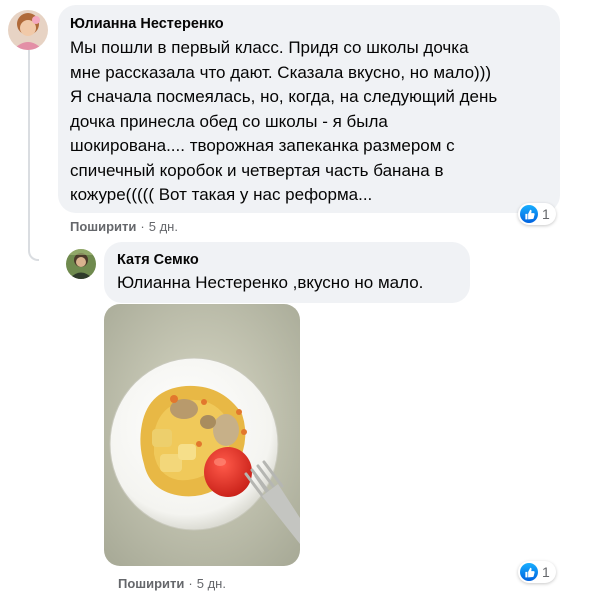  What do you see at coordinates (202, 435) in the screenshot?
I see `attached-photo` at bounding box center [202, 435].